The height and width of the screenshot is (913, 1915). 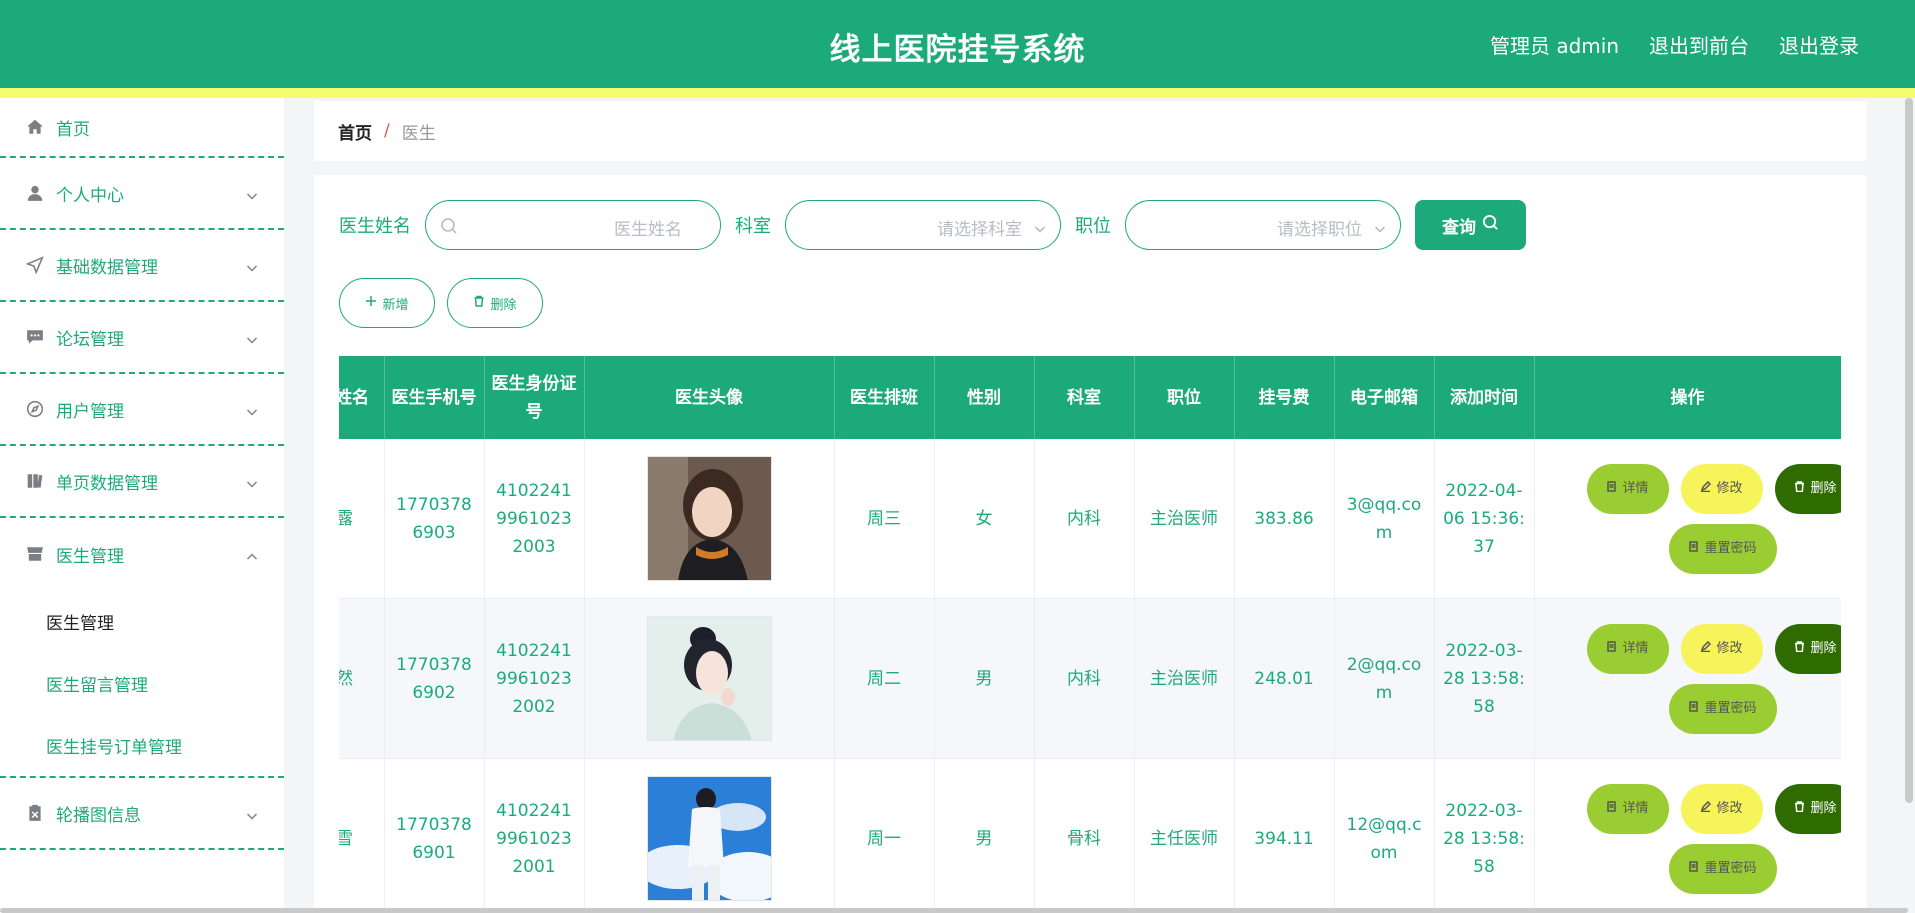 I want to click on column-header: 姓名, so click(x=362, y=397).